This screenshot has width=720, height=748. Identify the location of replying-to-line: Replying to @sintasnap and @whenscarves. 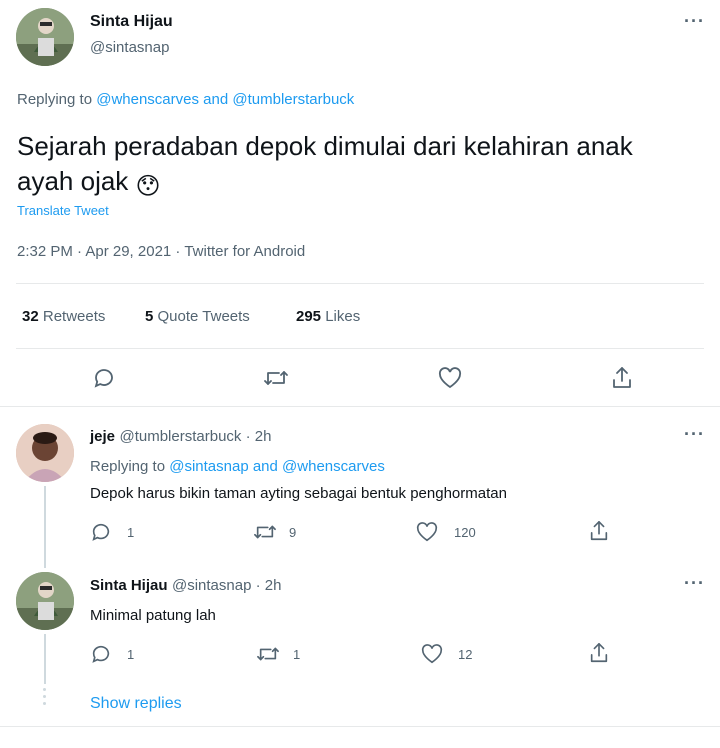
(237, 466).